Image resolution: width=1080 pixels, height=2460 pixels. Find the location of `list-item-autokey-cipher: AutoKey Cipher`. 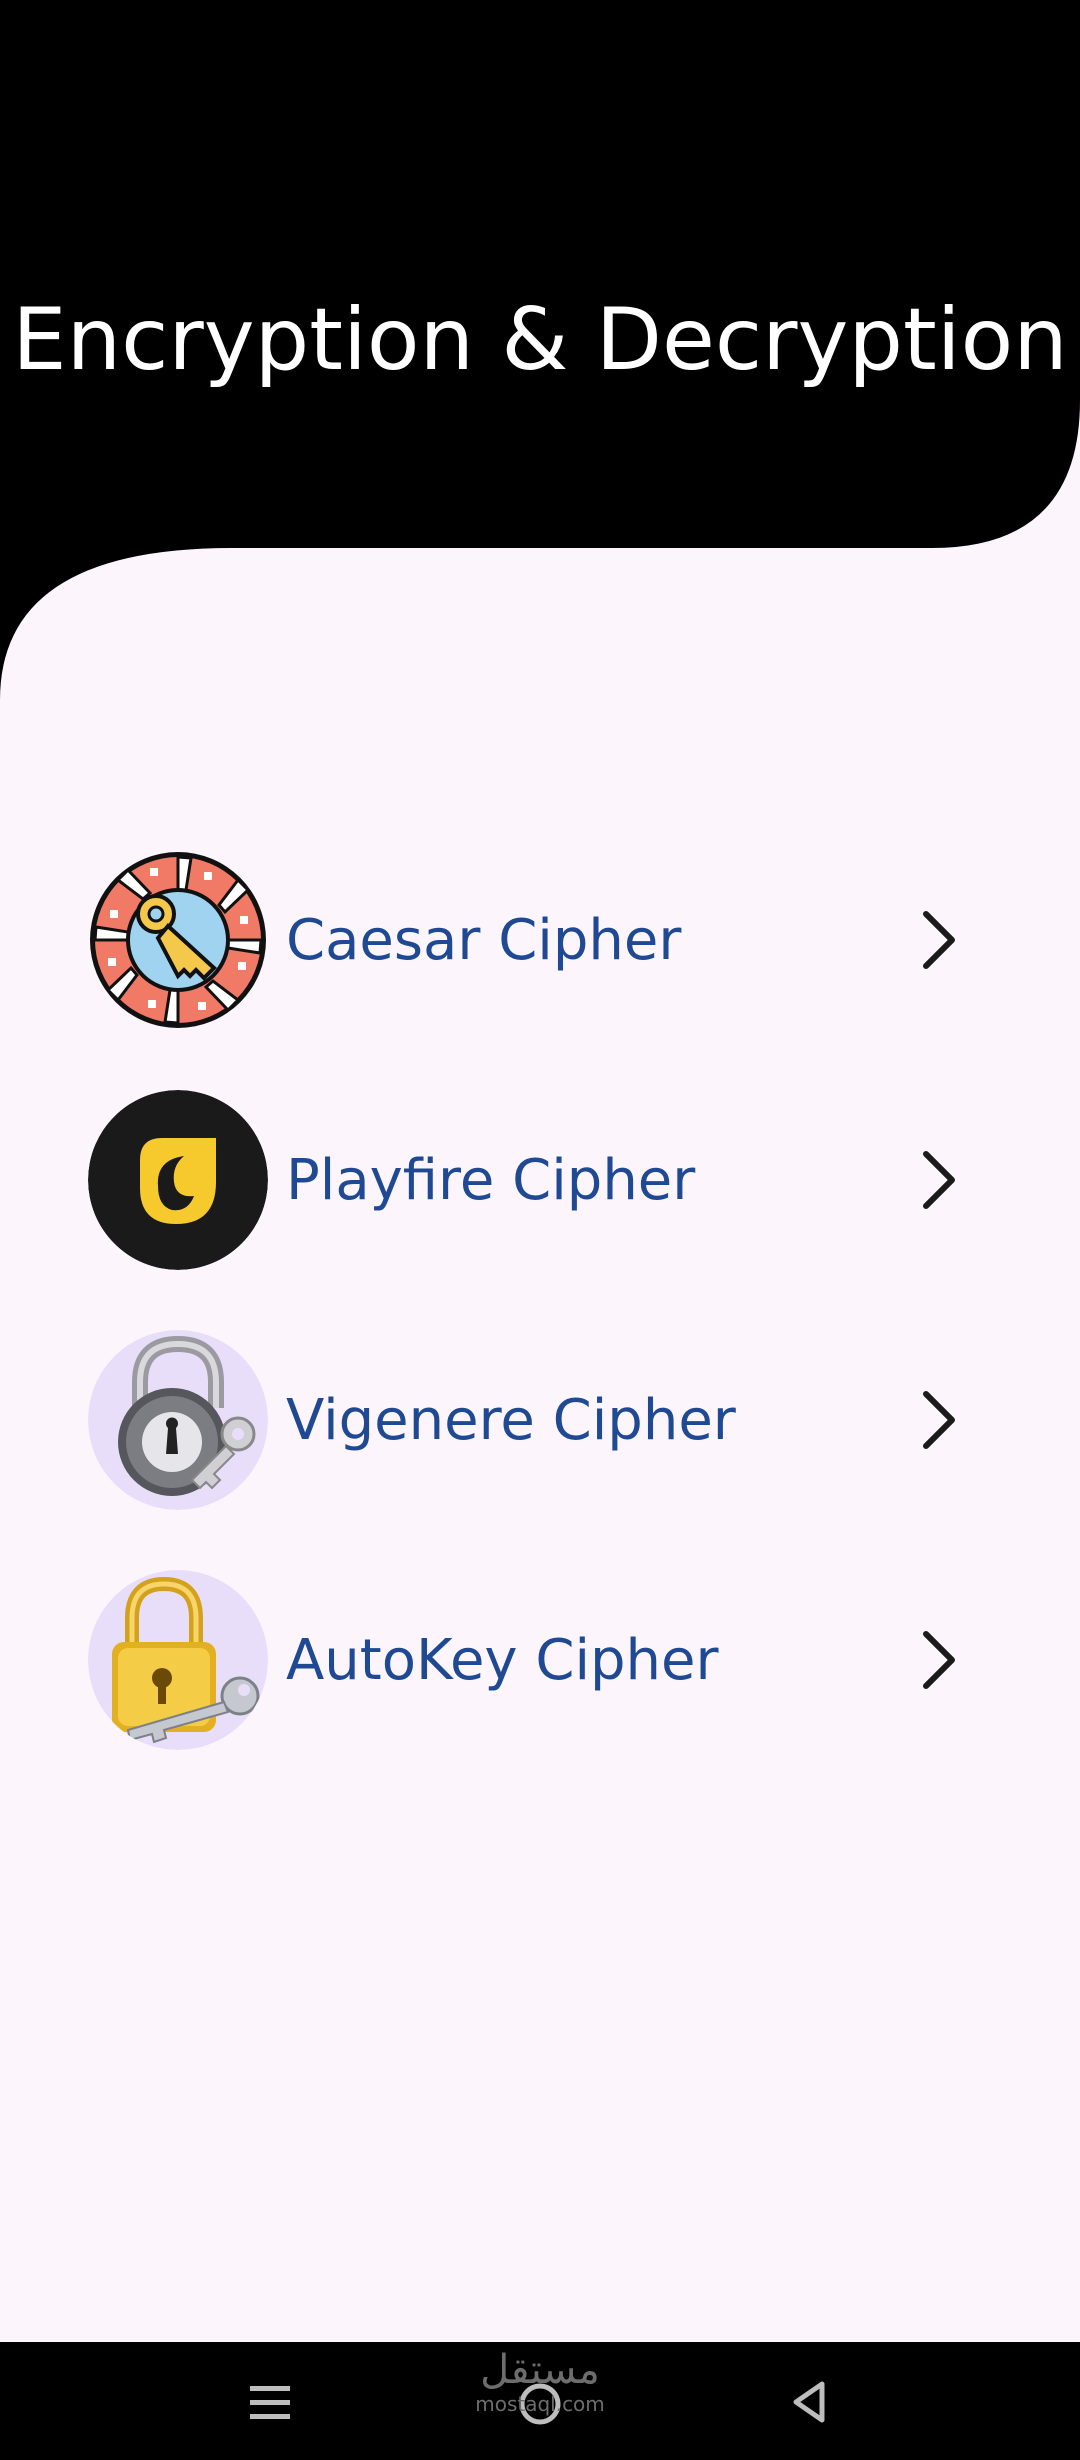

list-item-autokey-cipher: AutoKey Cipher is located at coordinates (548, 1660).